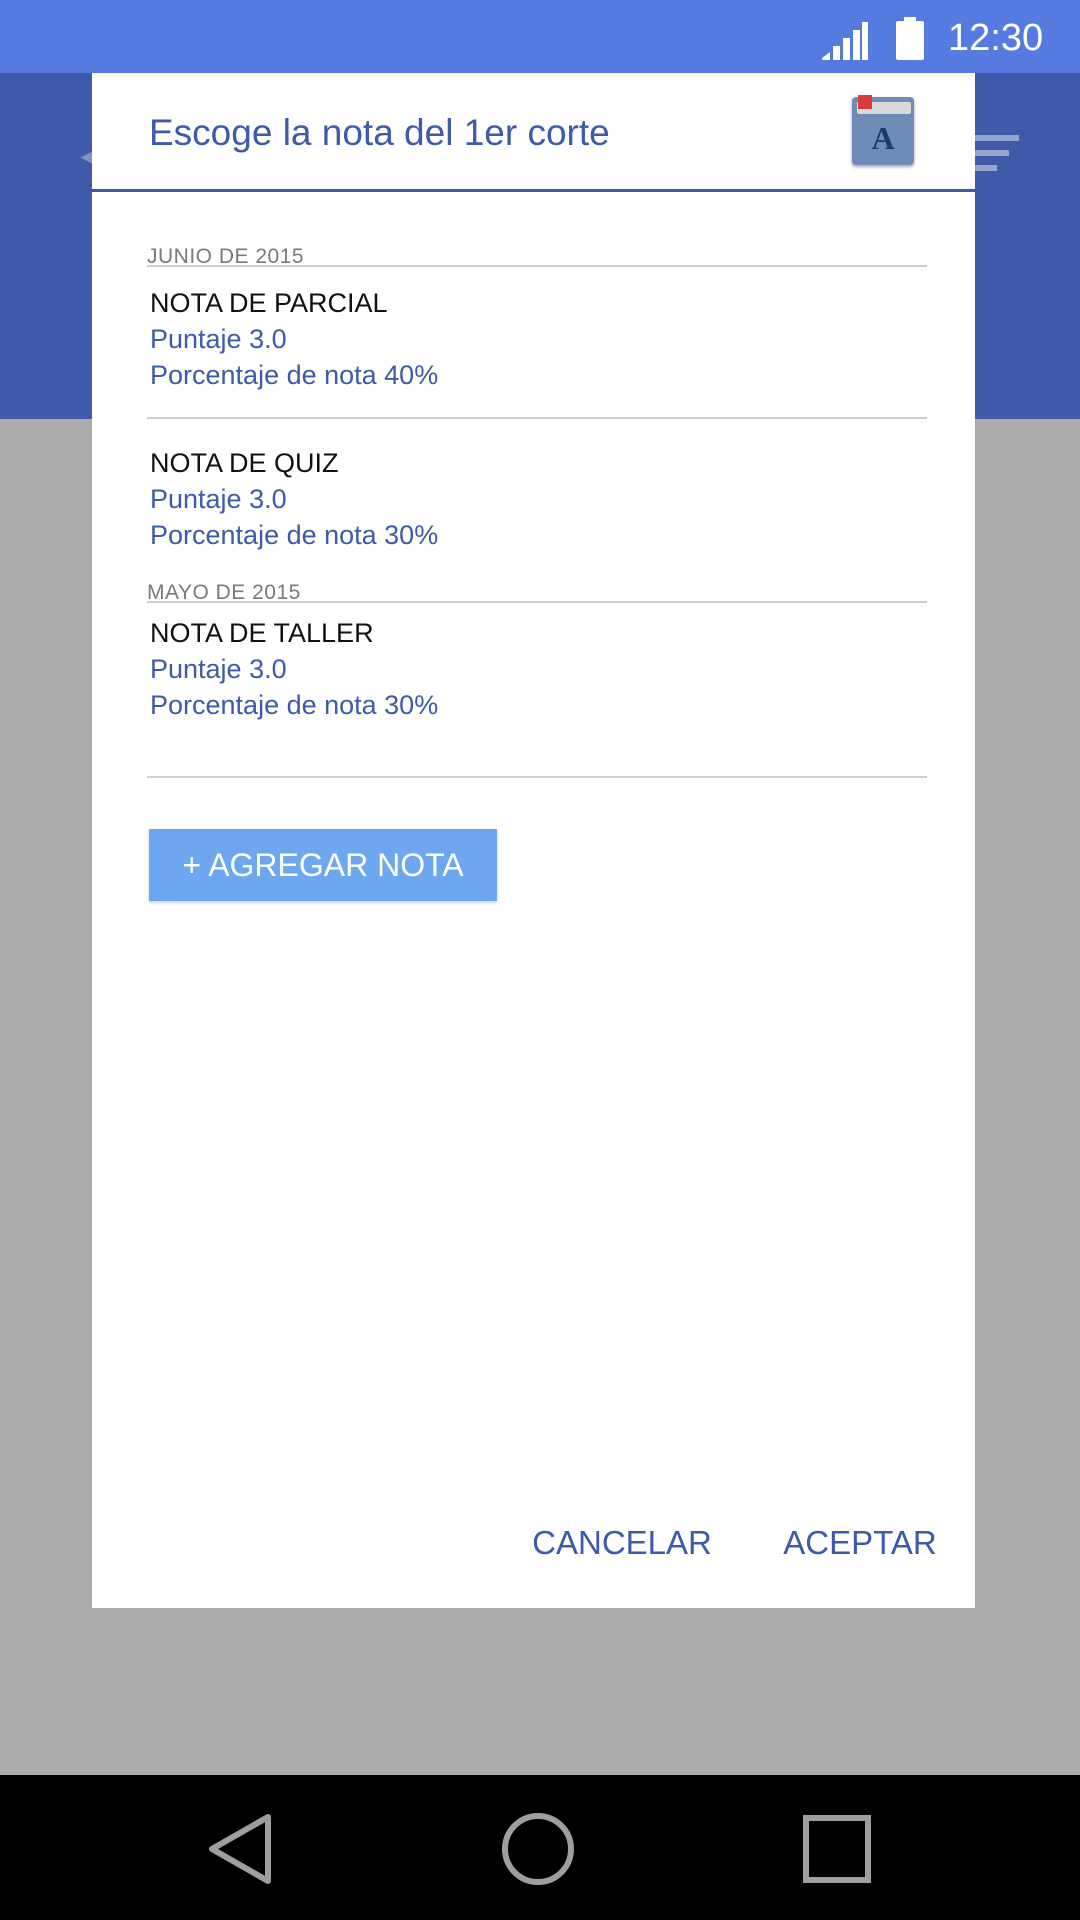  Describe the element at coordinates (294, 375) in the screenshot. I see `grade-percent: Porcentaje de nota 40%` at that location.